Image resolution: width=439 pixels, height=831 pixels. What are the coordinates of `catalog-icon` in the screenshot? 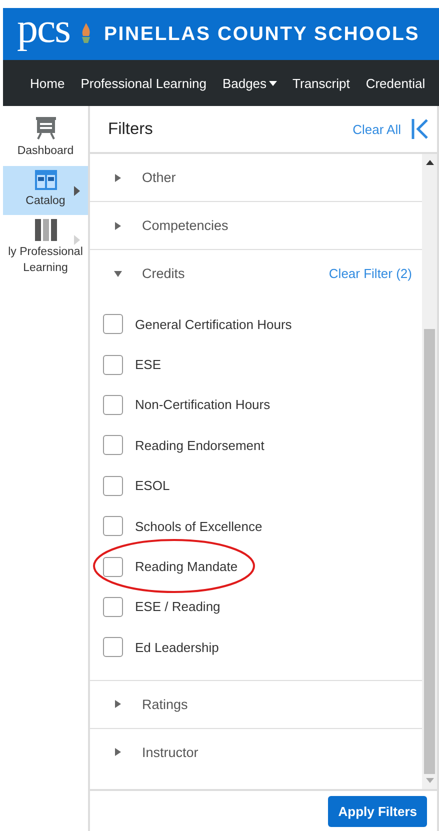 It's located at (45, 180).